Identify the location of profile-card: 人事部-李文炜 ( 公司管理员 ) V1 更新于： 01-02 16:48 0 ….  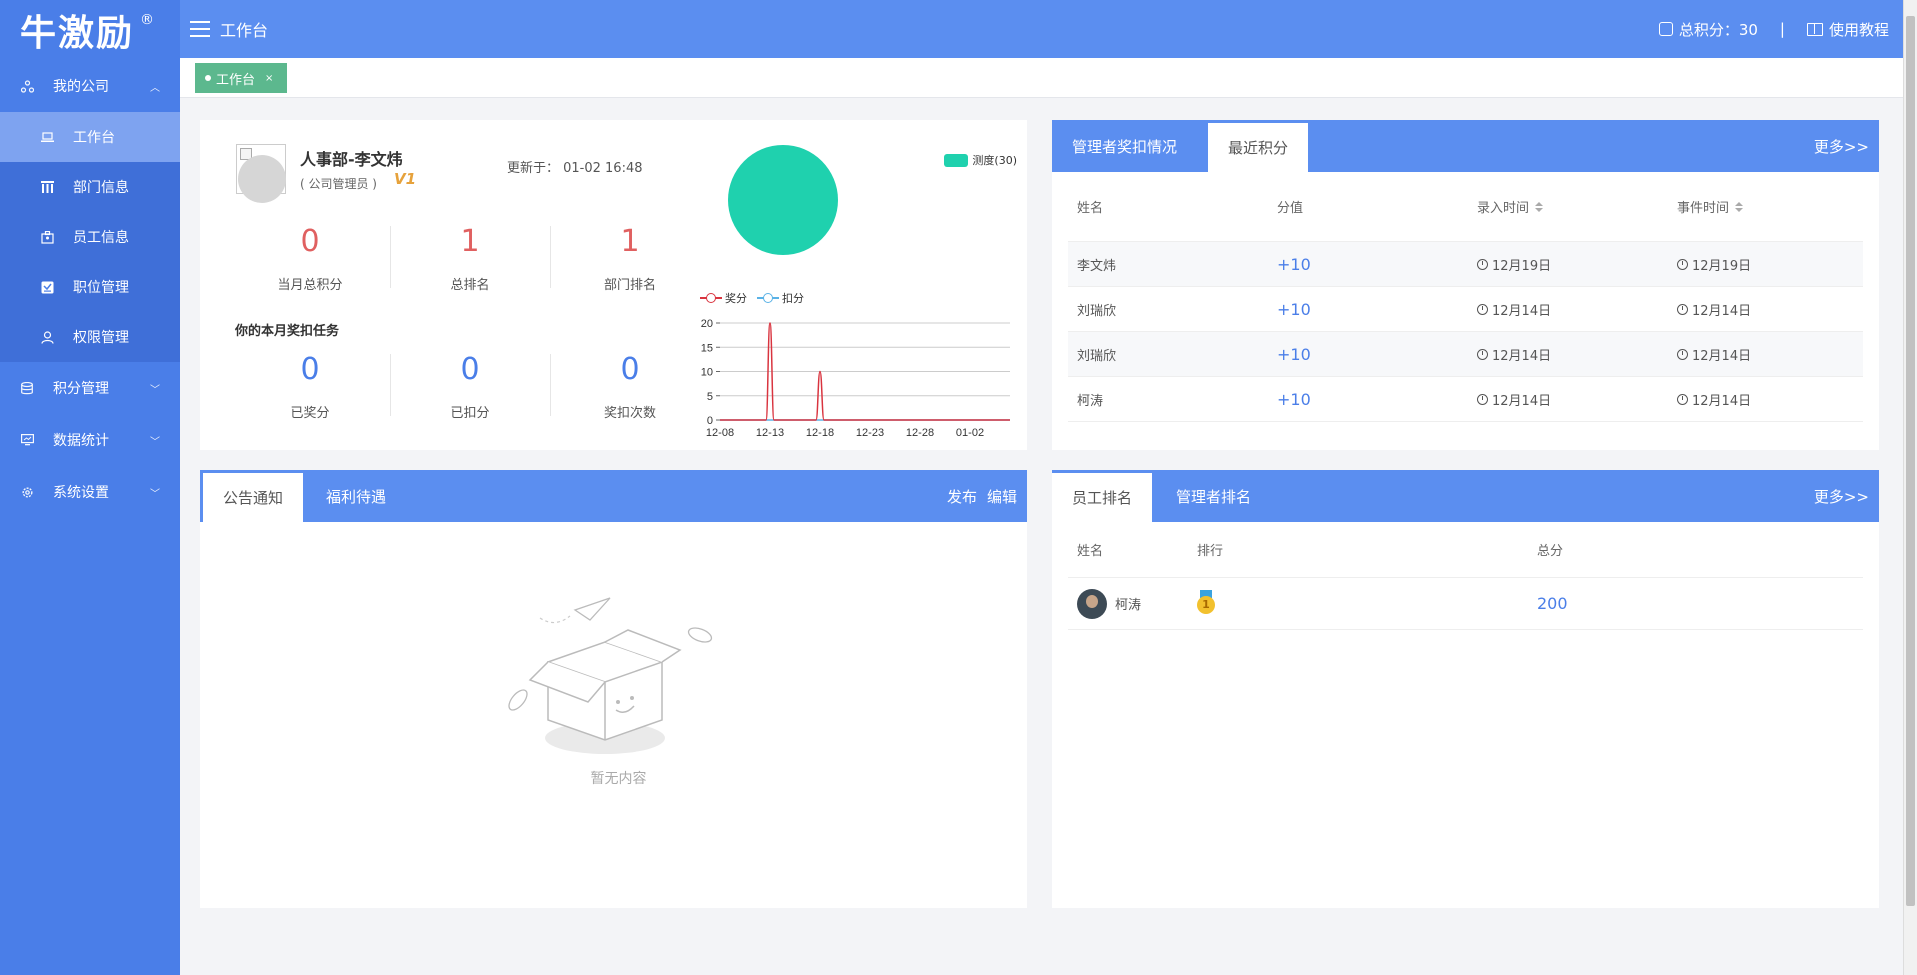
(613, 285).